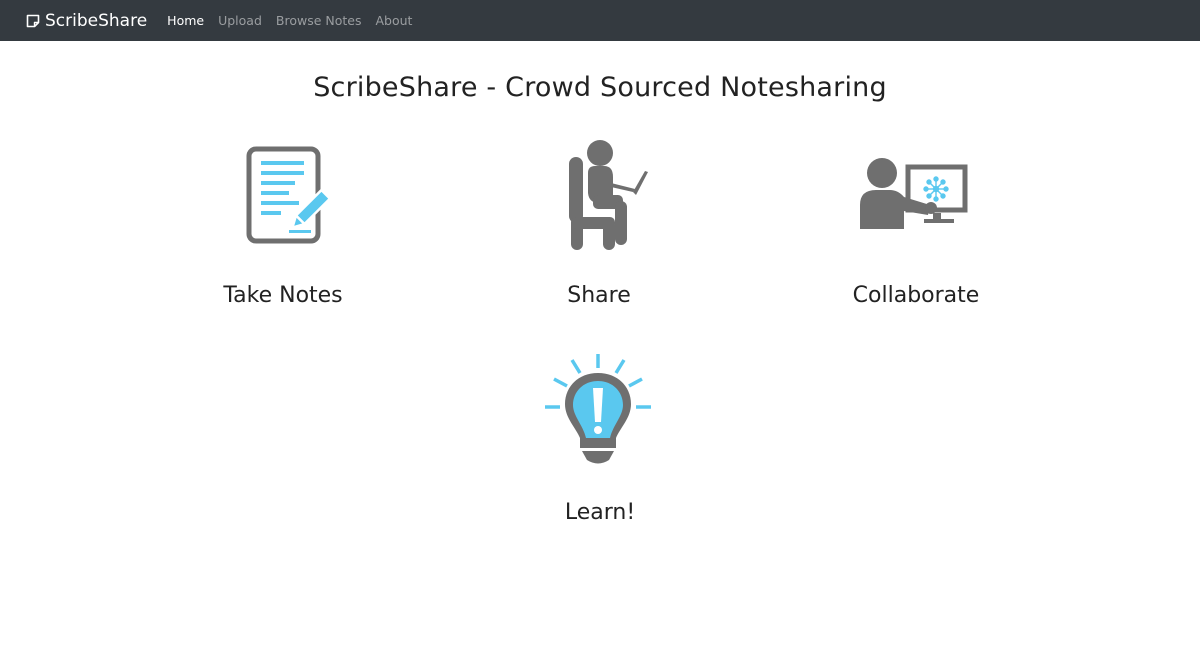  Describe the element at coordinates (394, 20) in the screenshot. I see `nav-about-link: About` at that location.